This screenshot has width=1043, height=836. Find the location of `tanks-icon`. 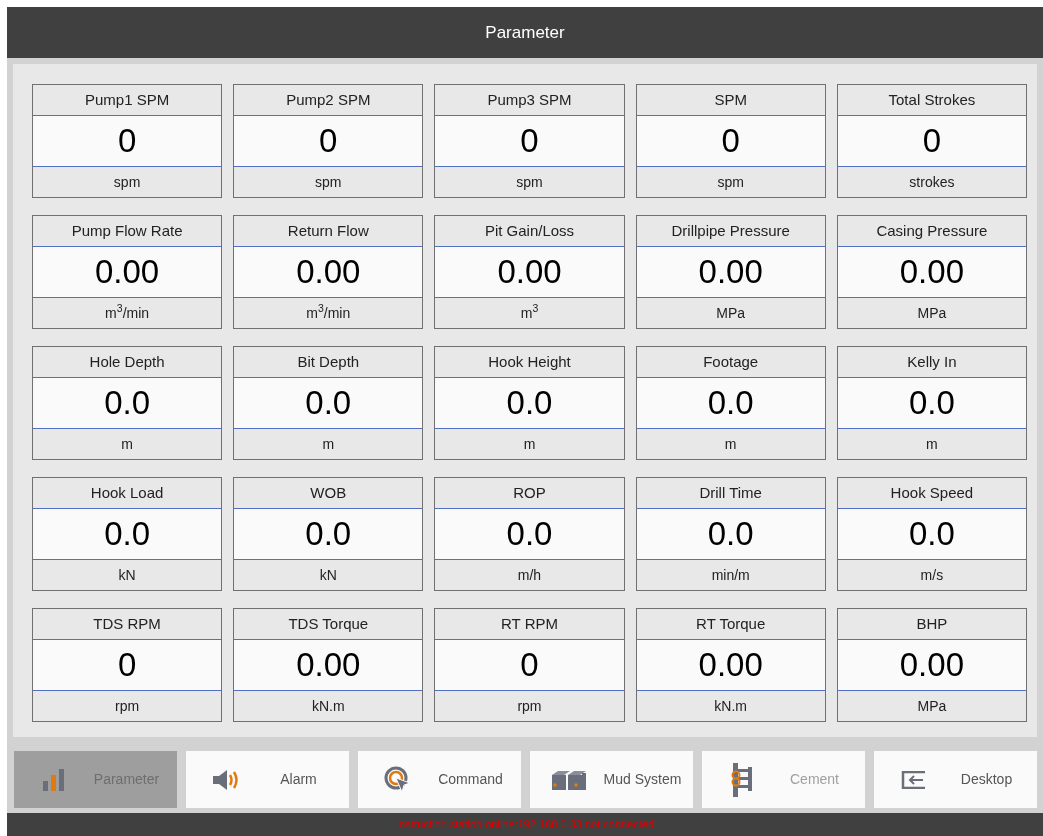

tanks-icon is located at coordinates (570, 779).